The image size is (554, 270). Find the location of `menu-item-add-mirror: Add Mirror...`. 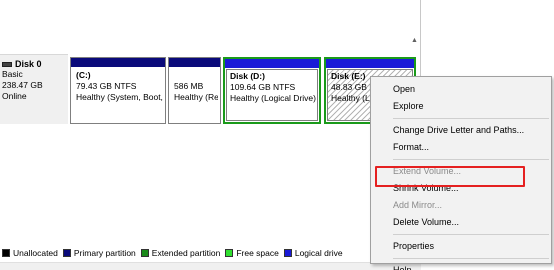

menu-item-add-mirror: Add Mirror... is located at coordinates (418, 205).